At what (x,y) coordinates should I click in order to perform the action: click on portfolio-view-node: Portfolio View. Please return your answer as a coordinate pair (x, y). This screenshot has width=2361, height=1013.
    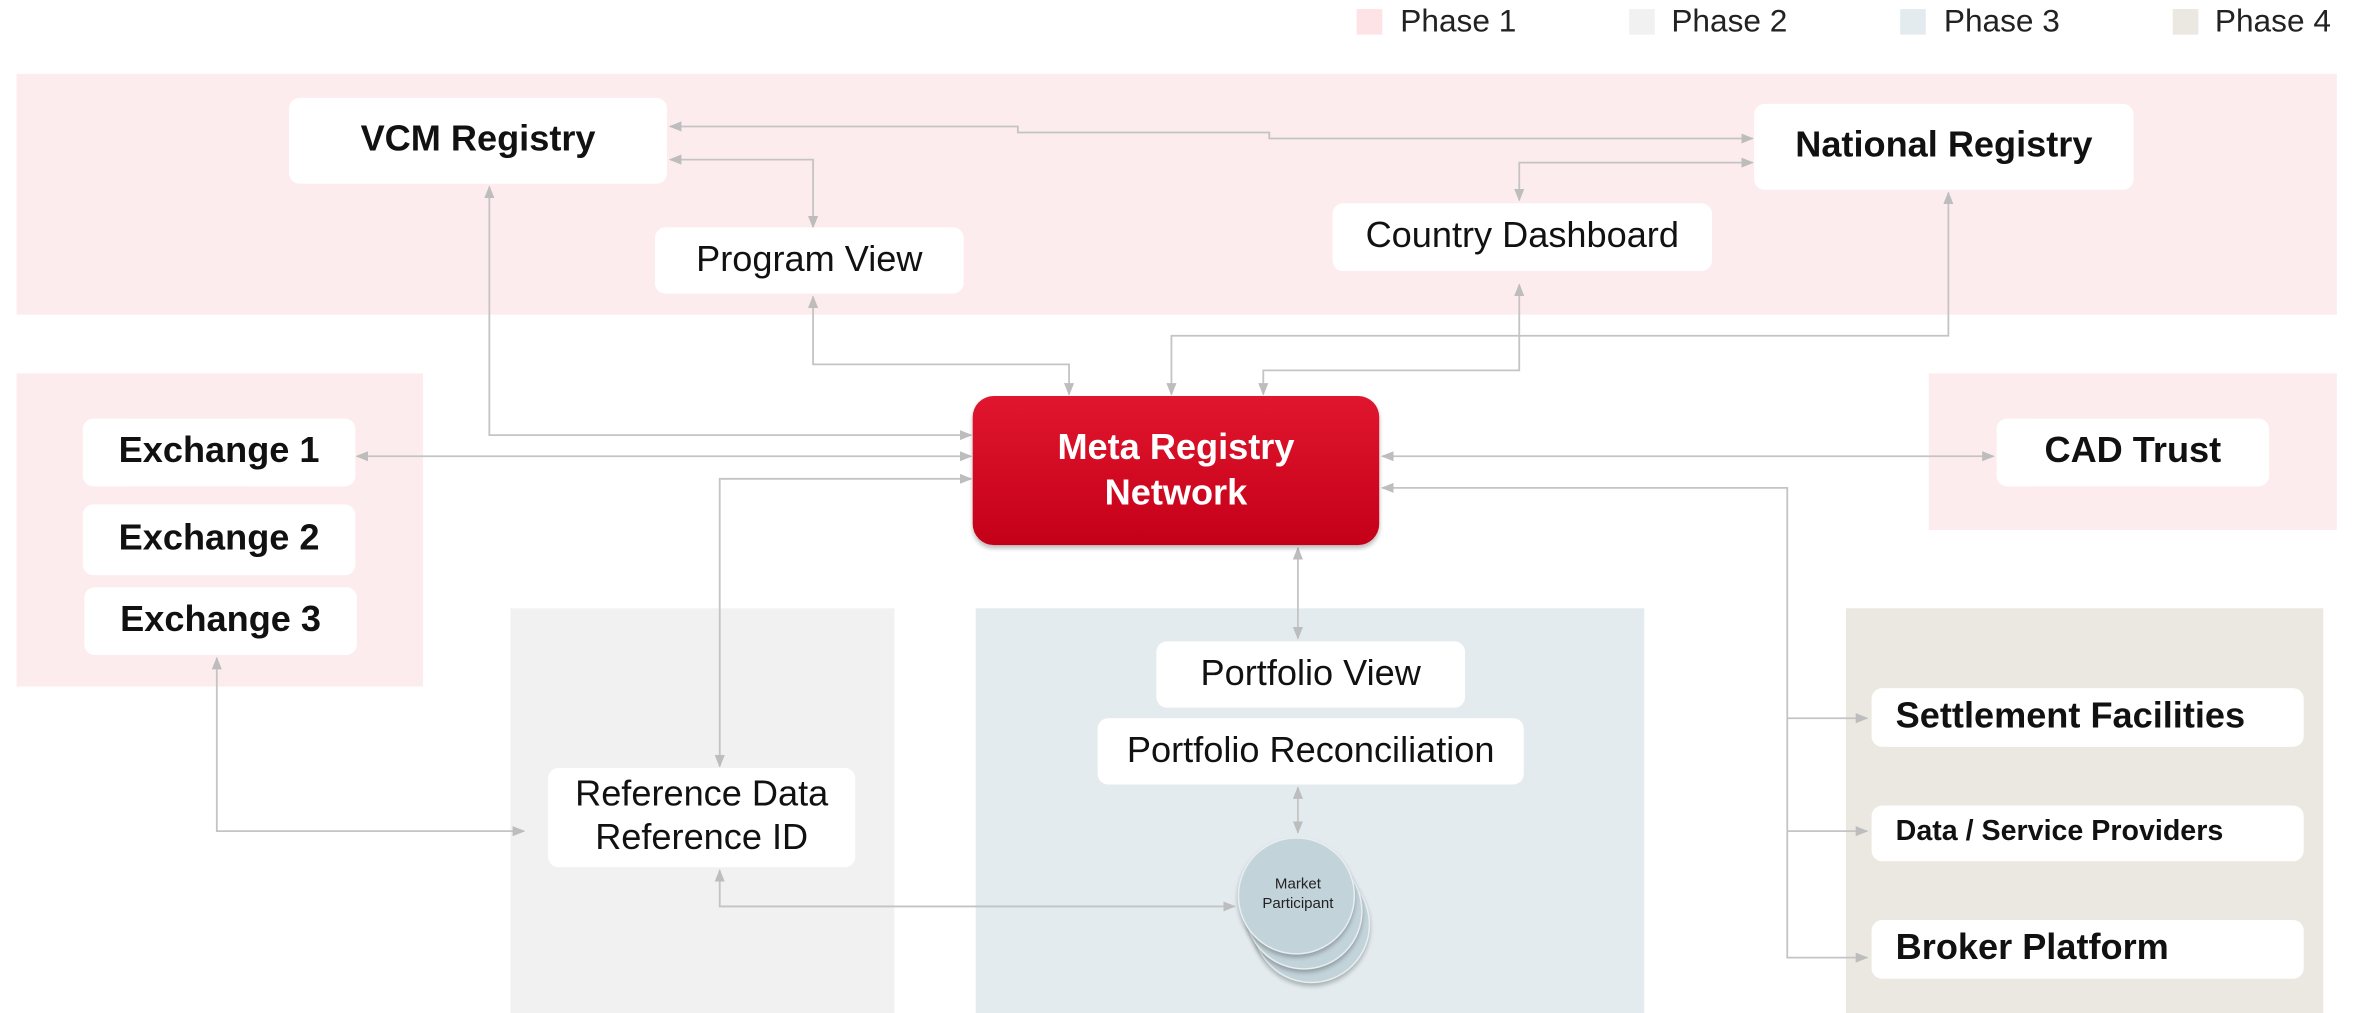
    Looking at the image, I should click on (1311, 674).